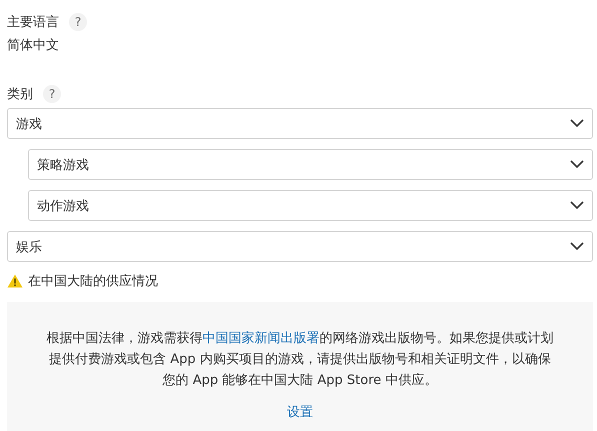  What do you see at coordinates (300, 123) in the screenshot?
I see `category-select: 游戏` at bounding box center [300, 123].